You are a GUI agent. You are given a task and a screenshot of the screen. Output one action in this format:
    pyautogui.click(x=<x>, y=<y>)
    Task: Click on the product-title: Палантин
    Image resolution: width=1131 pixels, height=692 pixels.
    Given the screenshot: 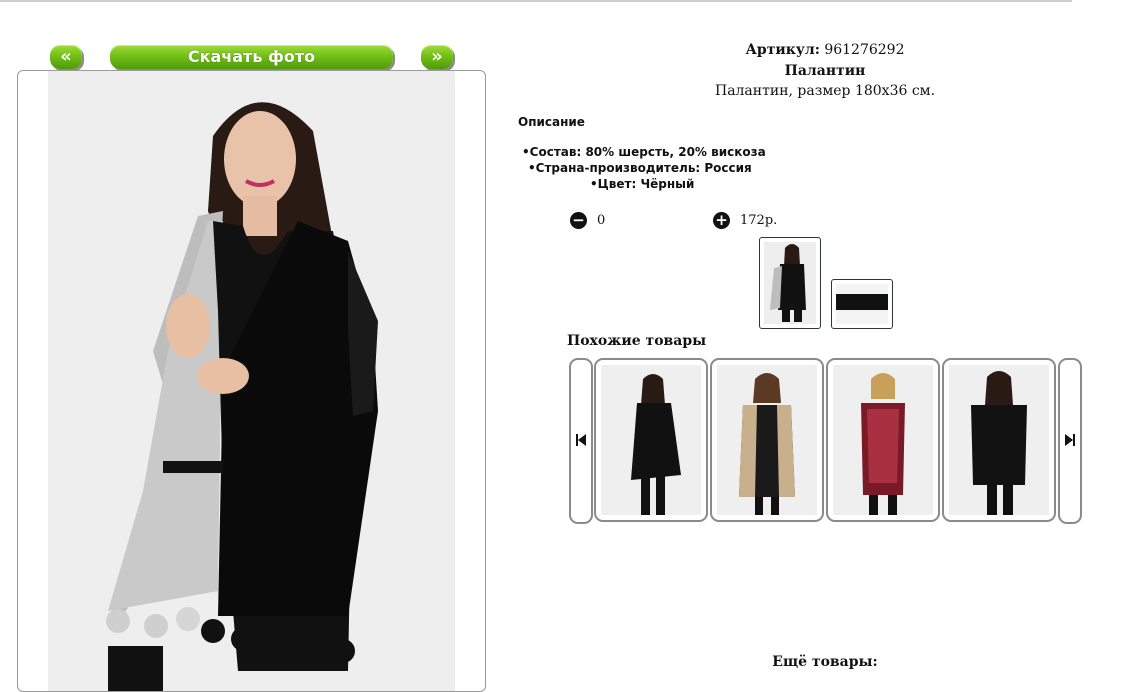 What is the action you would take?
    pyautogui.click(x=825, y=71)
    